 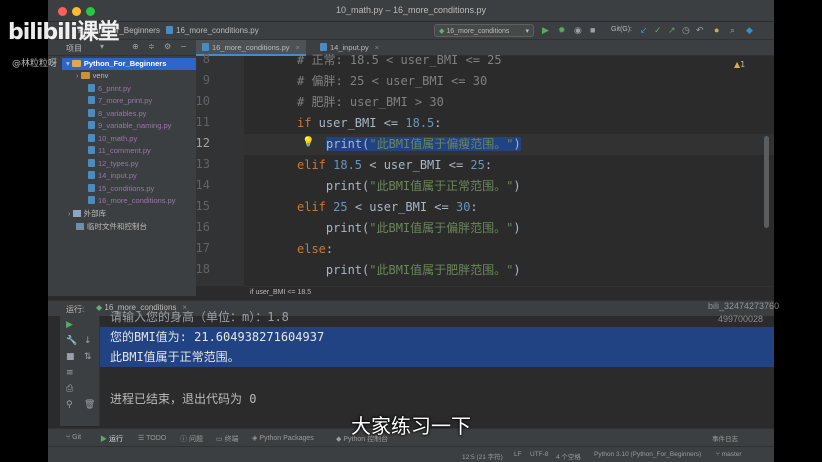 I want to click on code-line-selected: print("此BMI值属于偏瘦范围。"), so click(x=423, y=144).